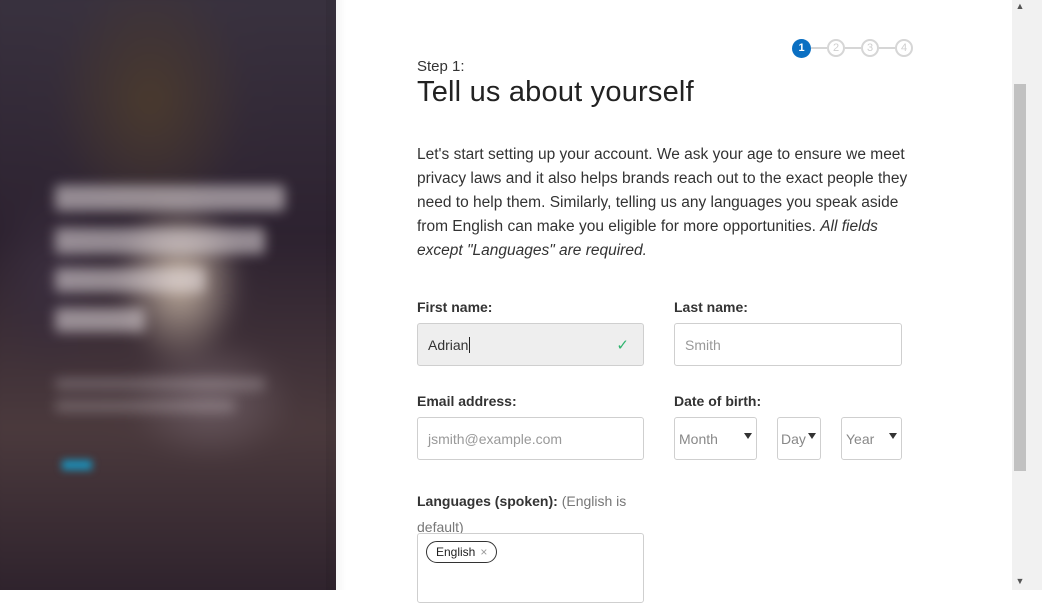 The width and height of the screenshot is (1042, 603). Describe the element at coordinates (870, 48) in the screenshot. I see `step-3: 3` at that location.